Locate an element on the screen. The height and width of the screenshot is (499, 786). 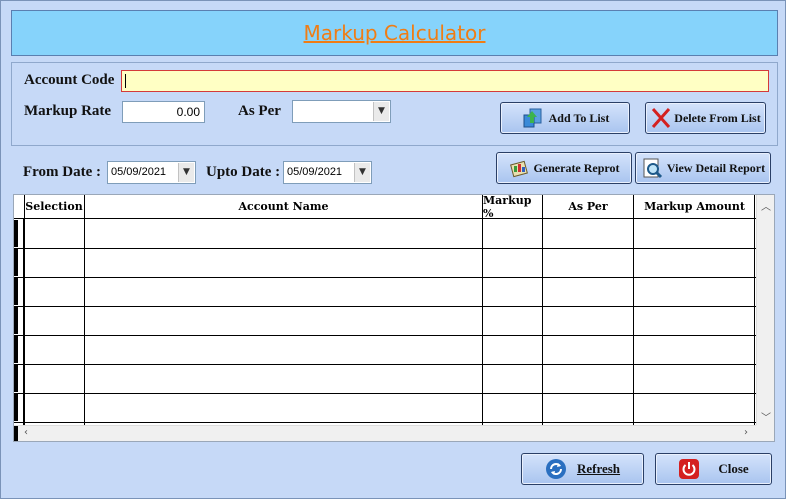
title-panel: Markup Calculator is located at coordinates (394, 33).